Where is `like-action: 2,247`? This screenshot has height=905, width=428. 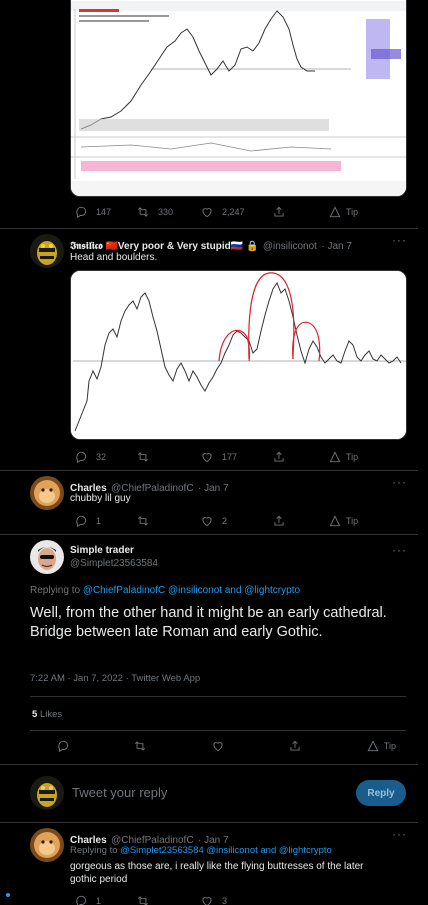
like-action: 2,247 is located at coordinates (236, 212).